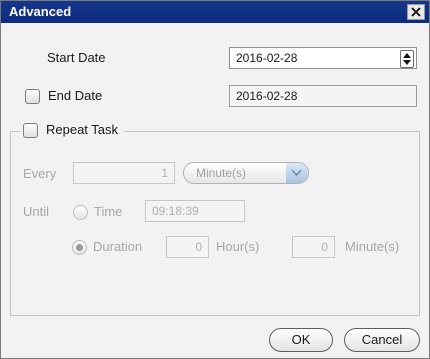  I want to click on duration-hours-value: 0, so click(198, 247).